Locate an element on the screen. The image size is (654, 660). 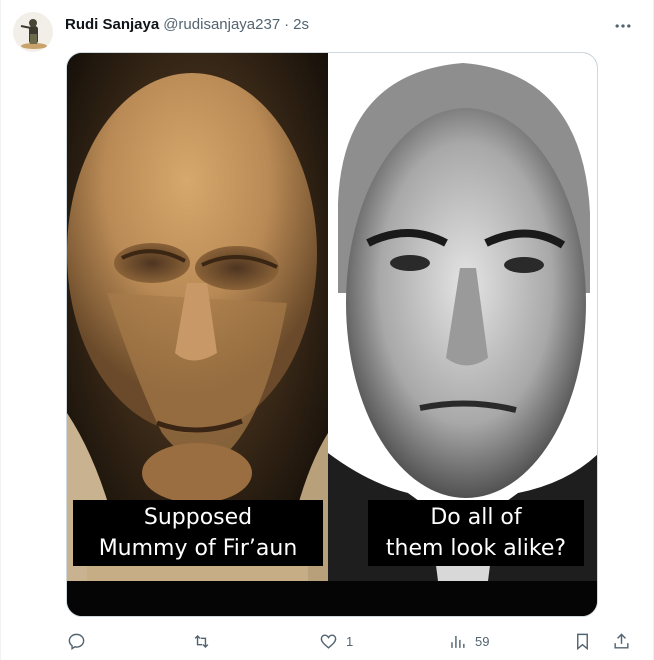
timestamp: 2s is located at coordinates (301, 25).